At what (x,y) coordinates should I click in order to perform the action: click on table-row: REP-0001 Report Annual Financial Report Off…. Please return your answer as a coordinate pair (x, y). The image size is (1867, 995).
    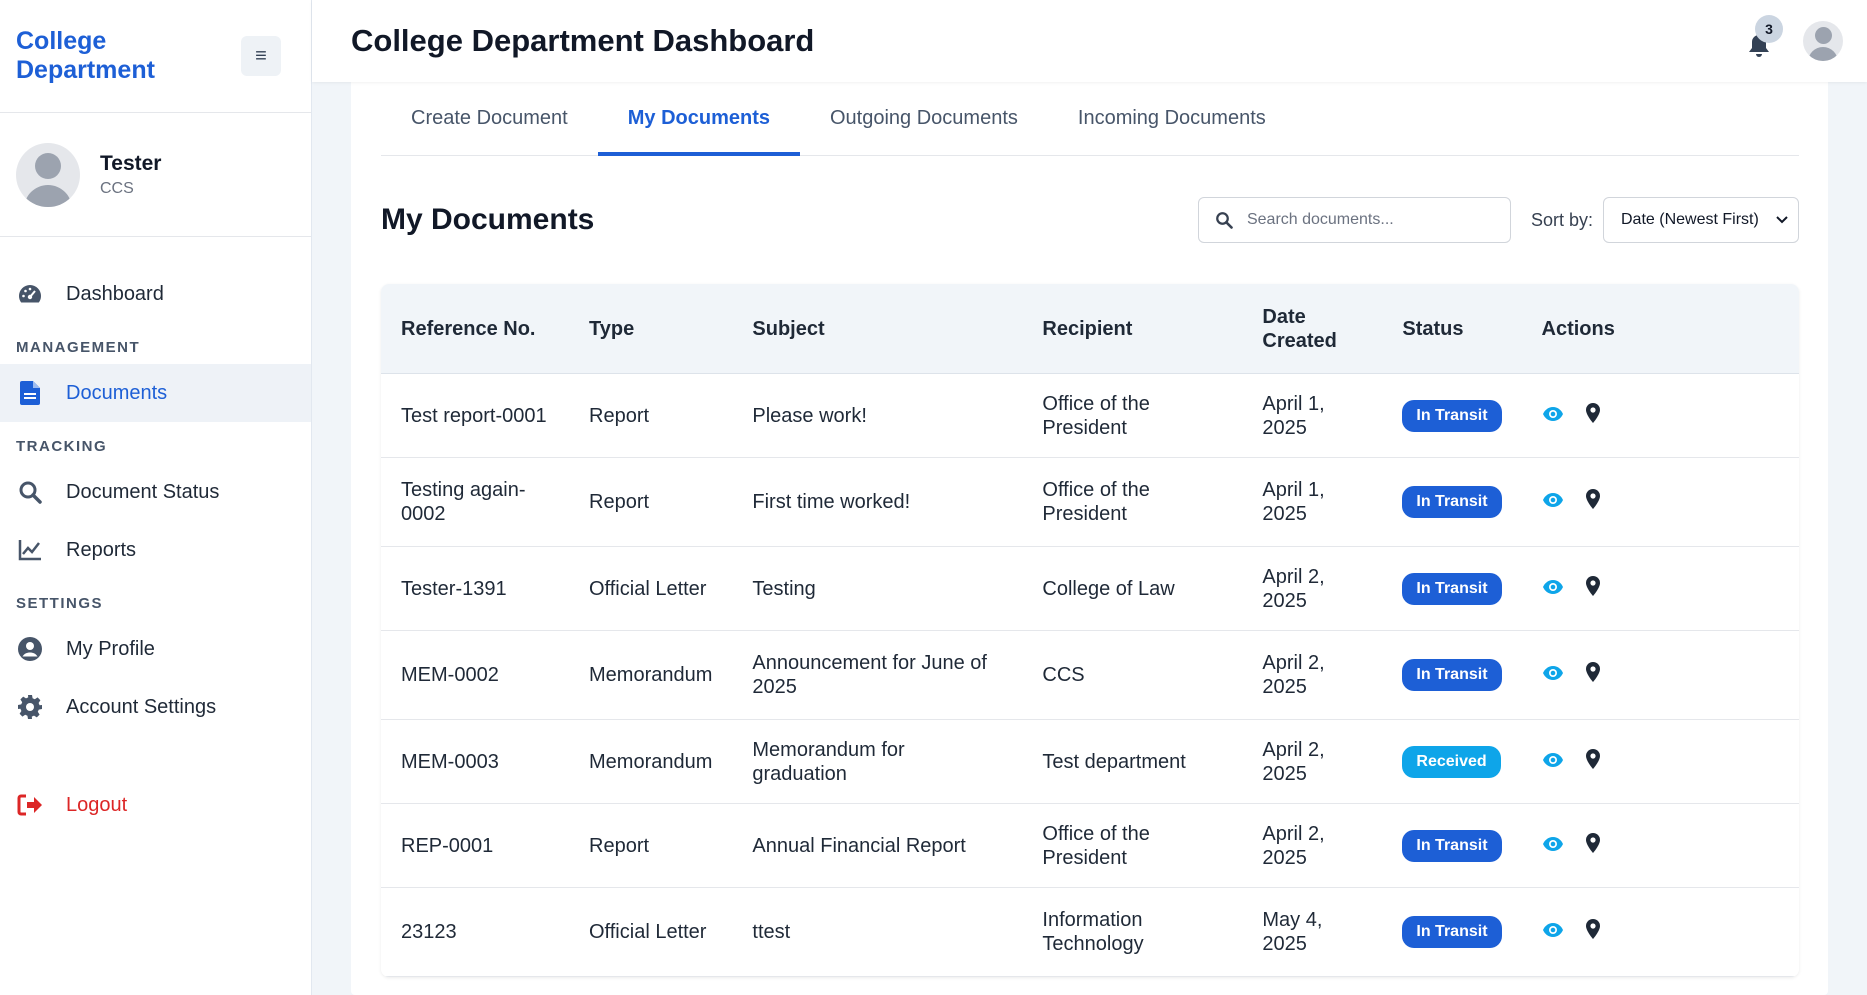
    Looking at the image, I should click on (1090, 846).